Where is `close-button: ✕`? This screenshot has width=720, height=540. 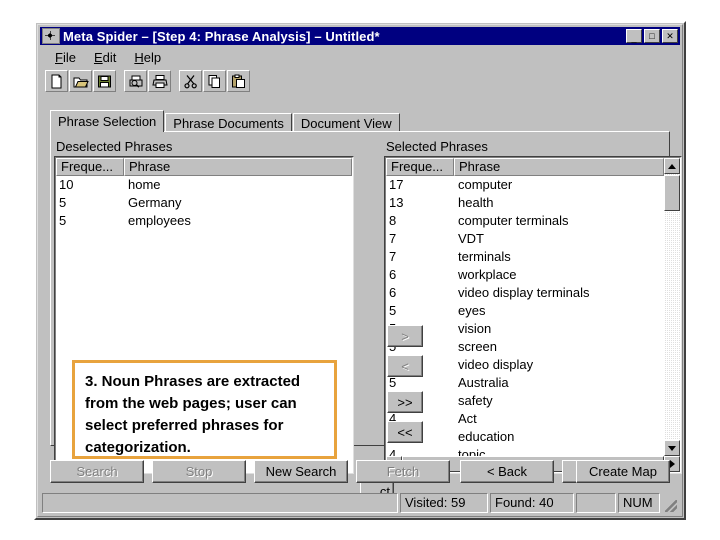 close-button: ✕ is located at coordinates (670, 36).